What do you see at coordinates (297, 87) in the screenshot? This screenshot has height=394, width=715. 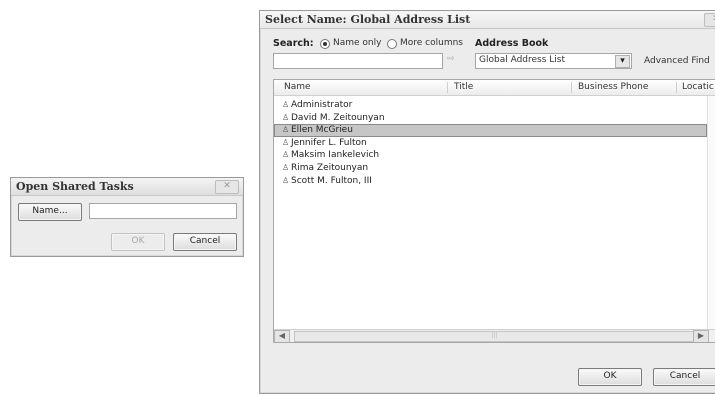 I see `column-name: Name` at bounding box center [297, 87].